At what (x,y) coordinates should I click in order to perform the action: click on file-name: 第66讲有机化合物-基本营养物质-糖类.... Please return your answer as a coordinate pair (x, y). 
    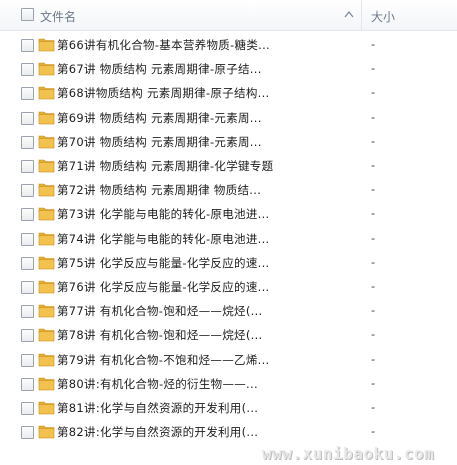
    Looking at the image, I should click on (163, 45).